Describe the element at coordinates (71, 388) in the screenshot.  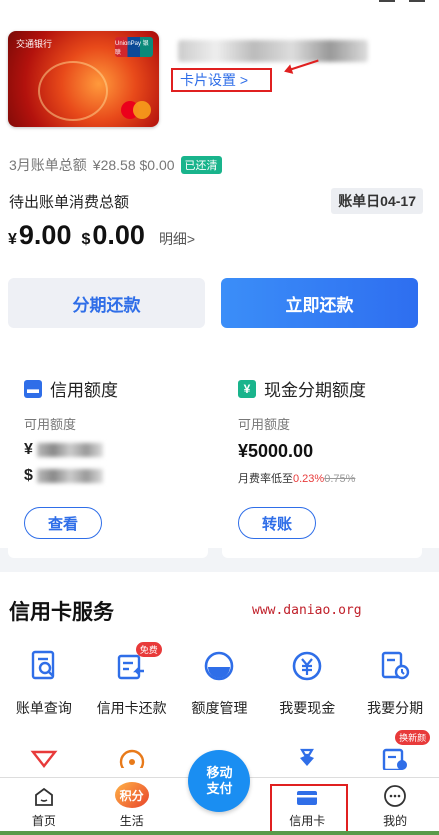
I see `credit-limit-title: ▬ 信用额度` at that location.